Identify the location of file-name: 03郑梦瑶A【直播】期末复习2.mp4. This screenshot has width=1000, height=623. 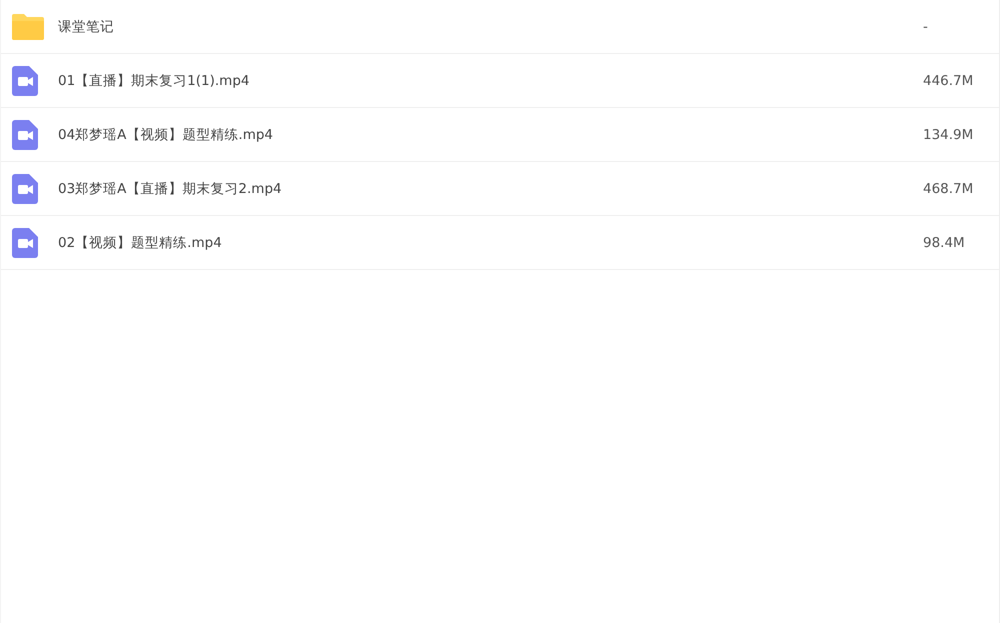
(490, 189).